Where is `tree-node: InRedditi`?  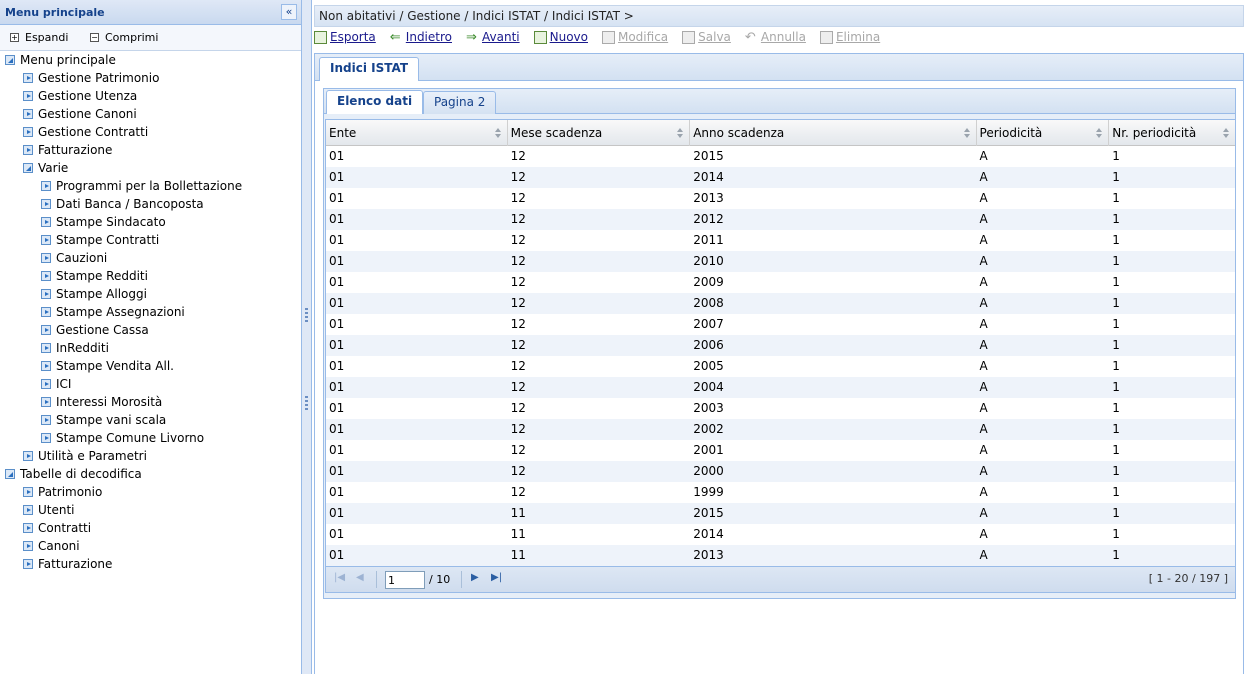
tree-node: InRedditi is located at coordinates (75, 348).